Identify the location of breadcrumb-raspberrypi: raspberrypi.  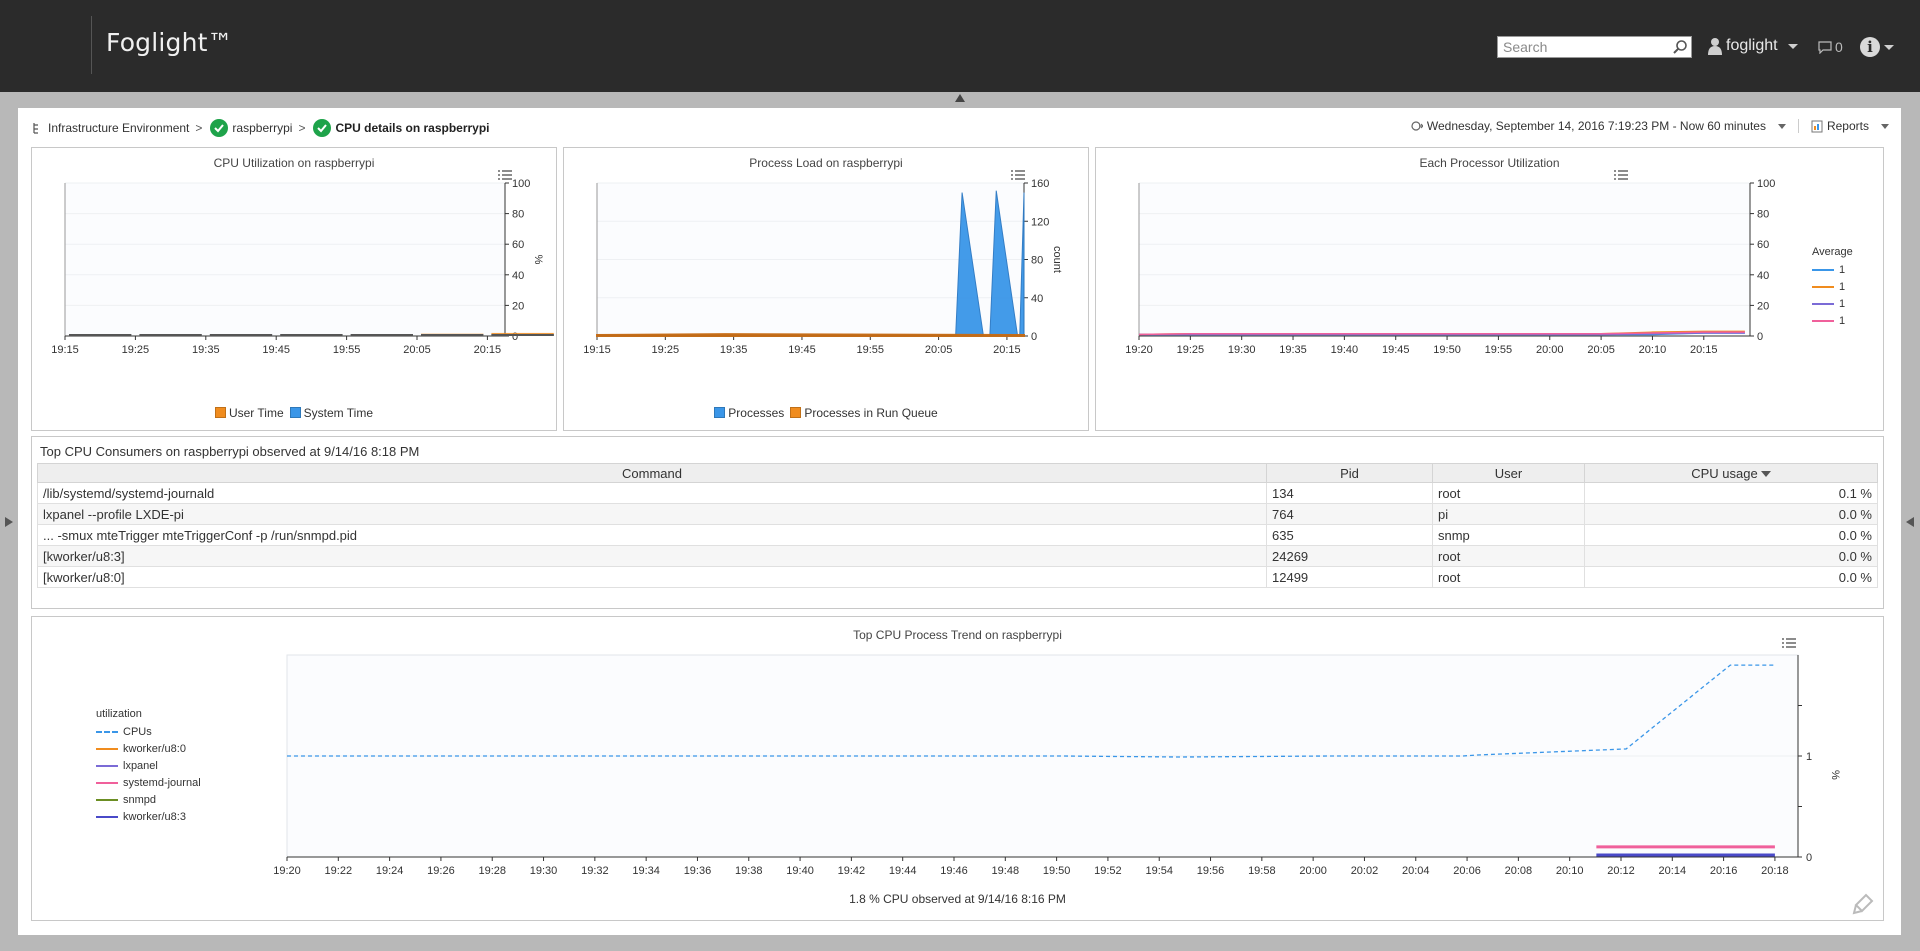
(262, 128).